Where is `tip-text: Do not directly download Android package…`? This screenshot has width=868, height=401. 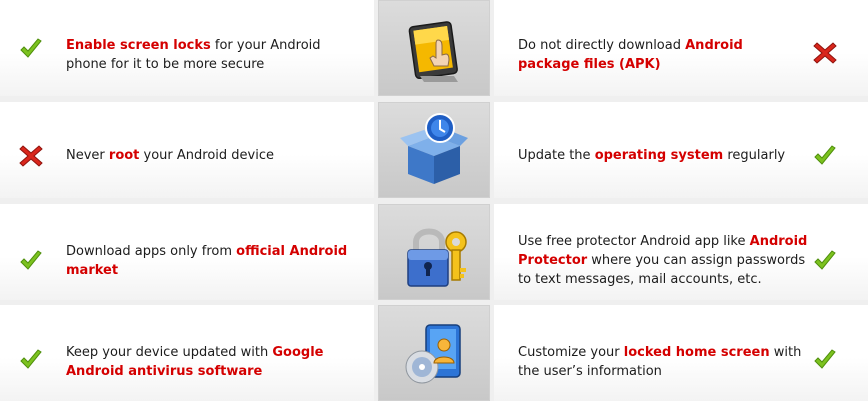
tip-text: Do not directly download Android package… is located at coordinates (663, 55).